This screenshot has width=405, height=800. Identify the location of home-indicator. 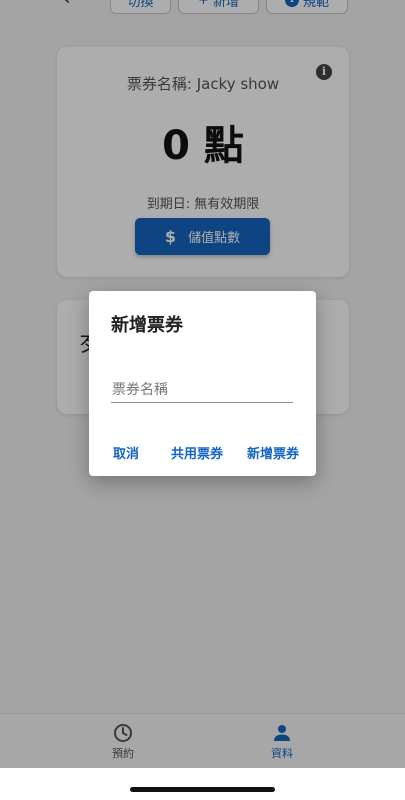
(202, 789).